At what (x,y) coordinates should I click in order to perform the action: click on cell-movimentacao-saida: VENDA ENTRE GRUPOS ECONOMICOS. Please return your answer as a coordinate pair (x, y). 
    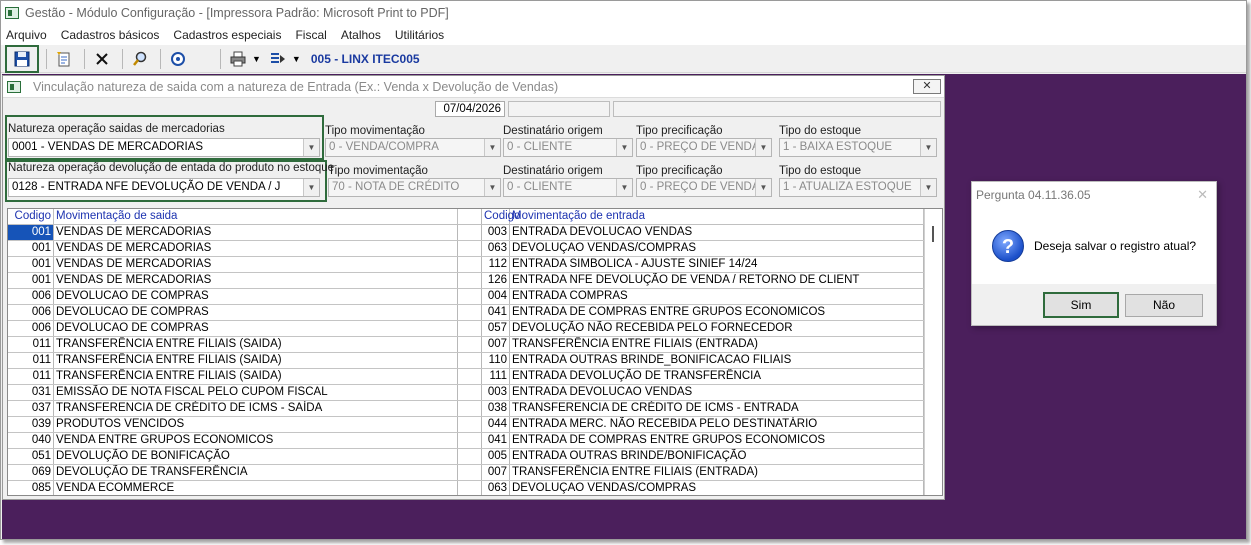
    Looking at the image, I should click on (256, 440).